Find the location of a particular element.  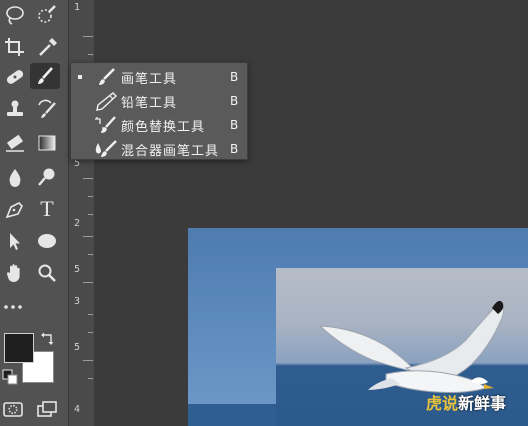

brush-tools-flyout-menu: 画笔工具 B 铅笔工具 B 颜色替换工具 B 混合器画笔工具 B is located at coordinates (159, 111).